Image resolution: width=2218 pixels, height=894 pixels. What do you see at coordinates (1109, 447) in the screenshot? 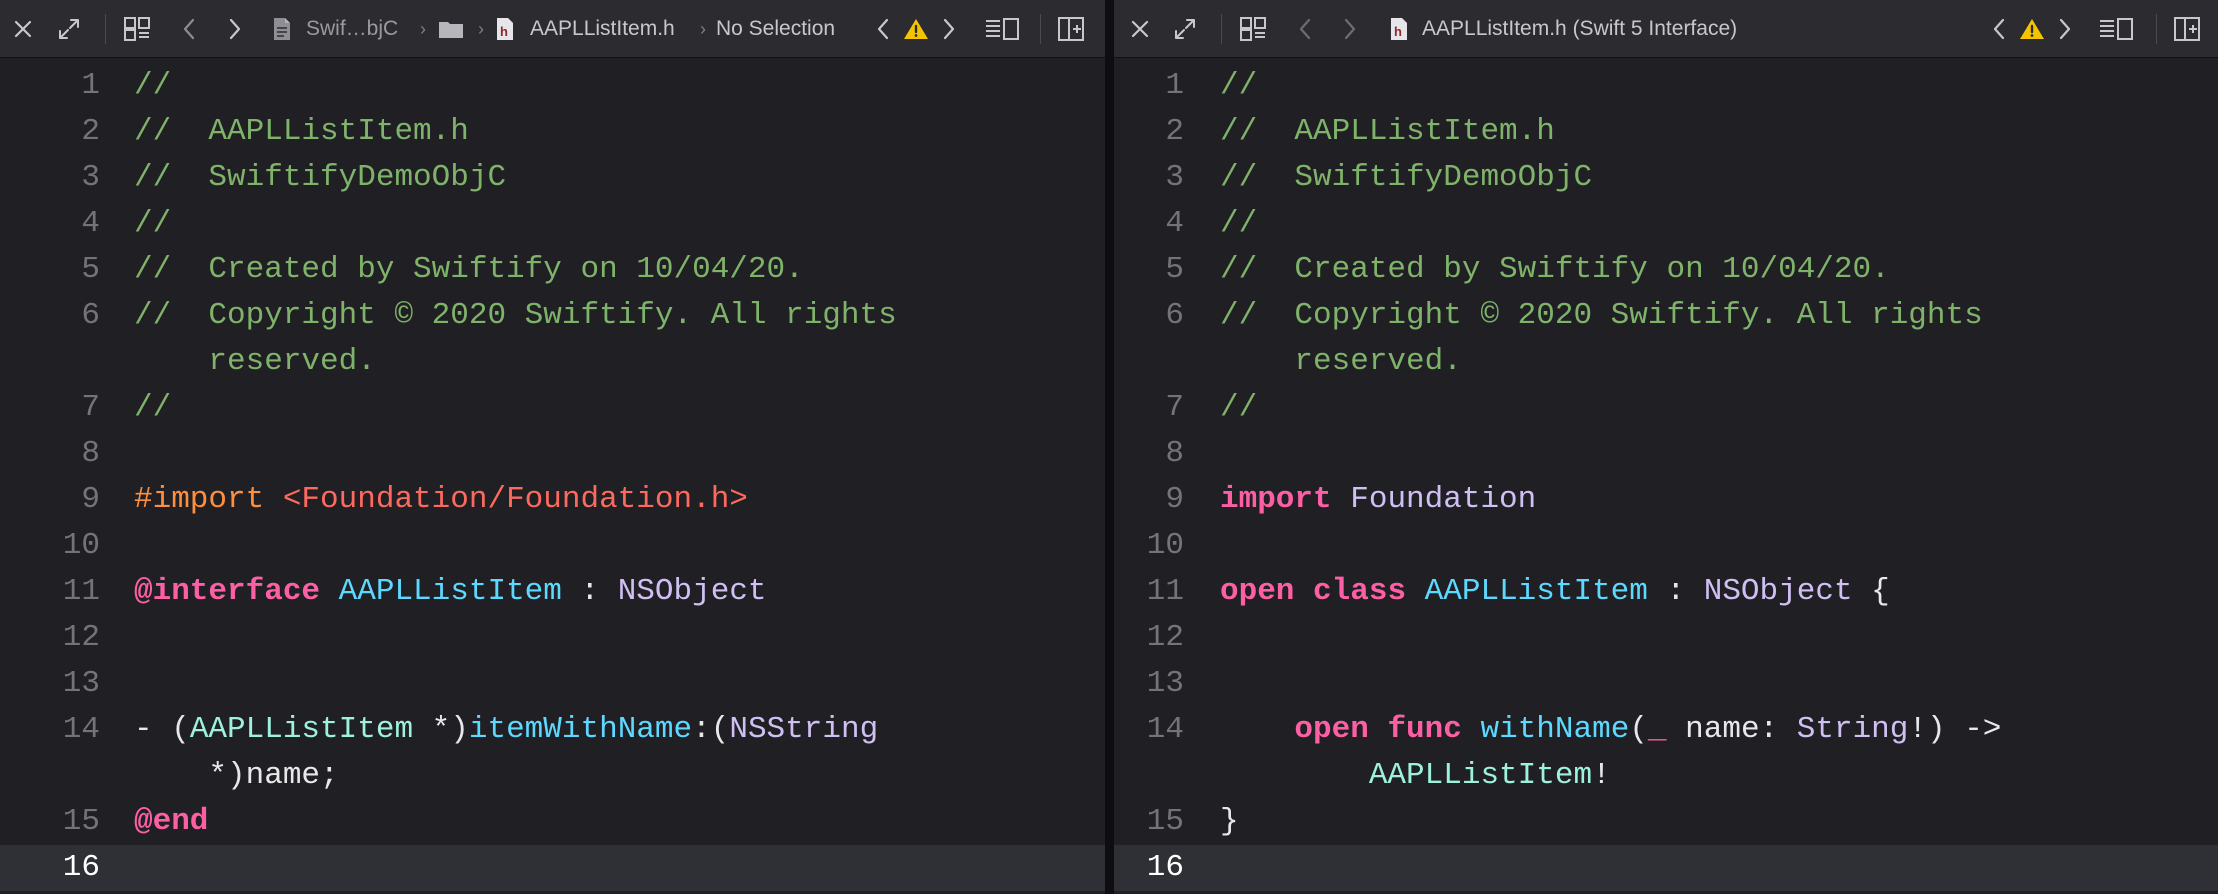
I see `split-divider` at bounding box center [1109, 447].